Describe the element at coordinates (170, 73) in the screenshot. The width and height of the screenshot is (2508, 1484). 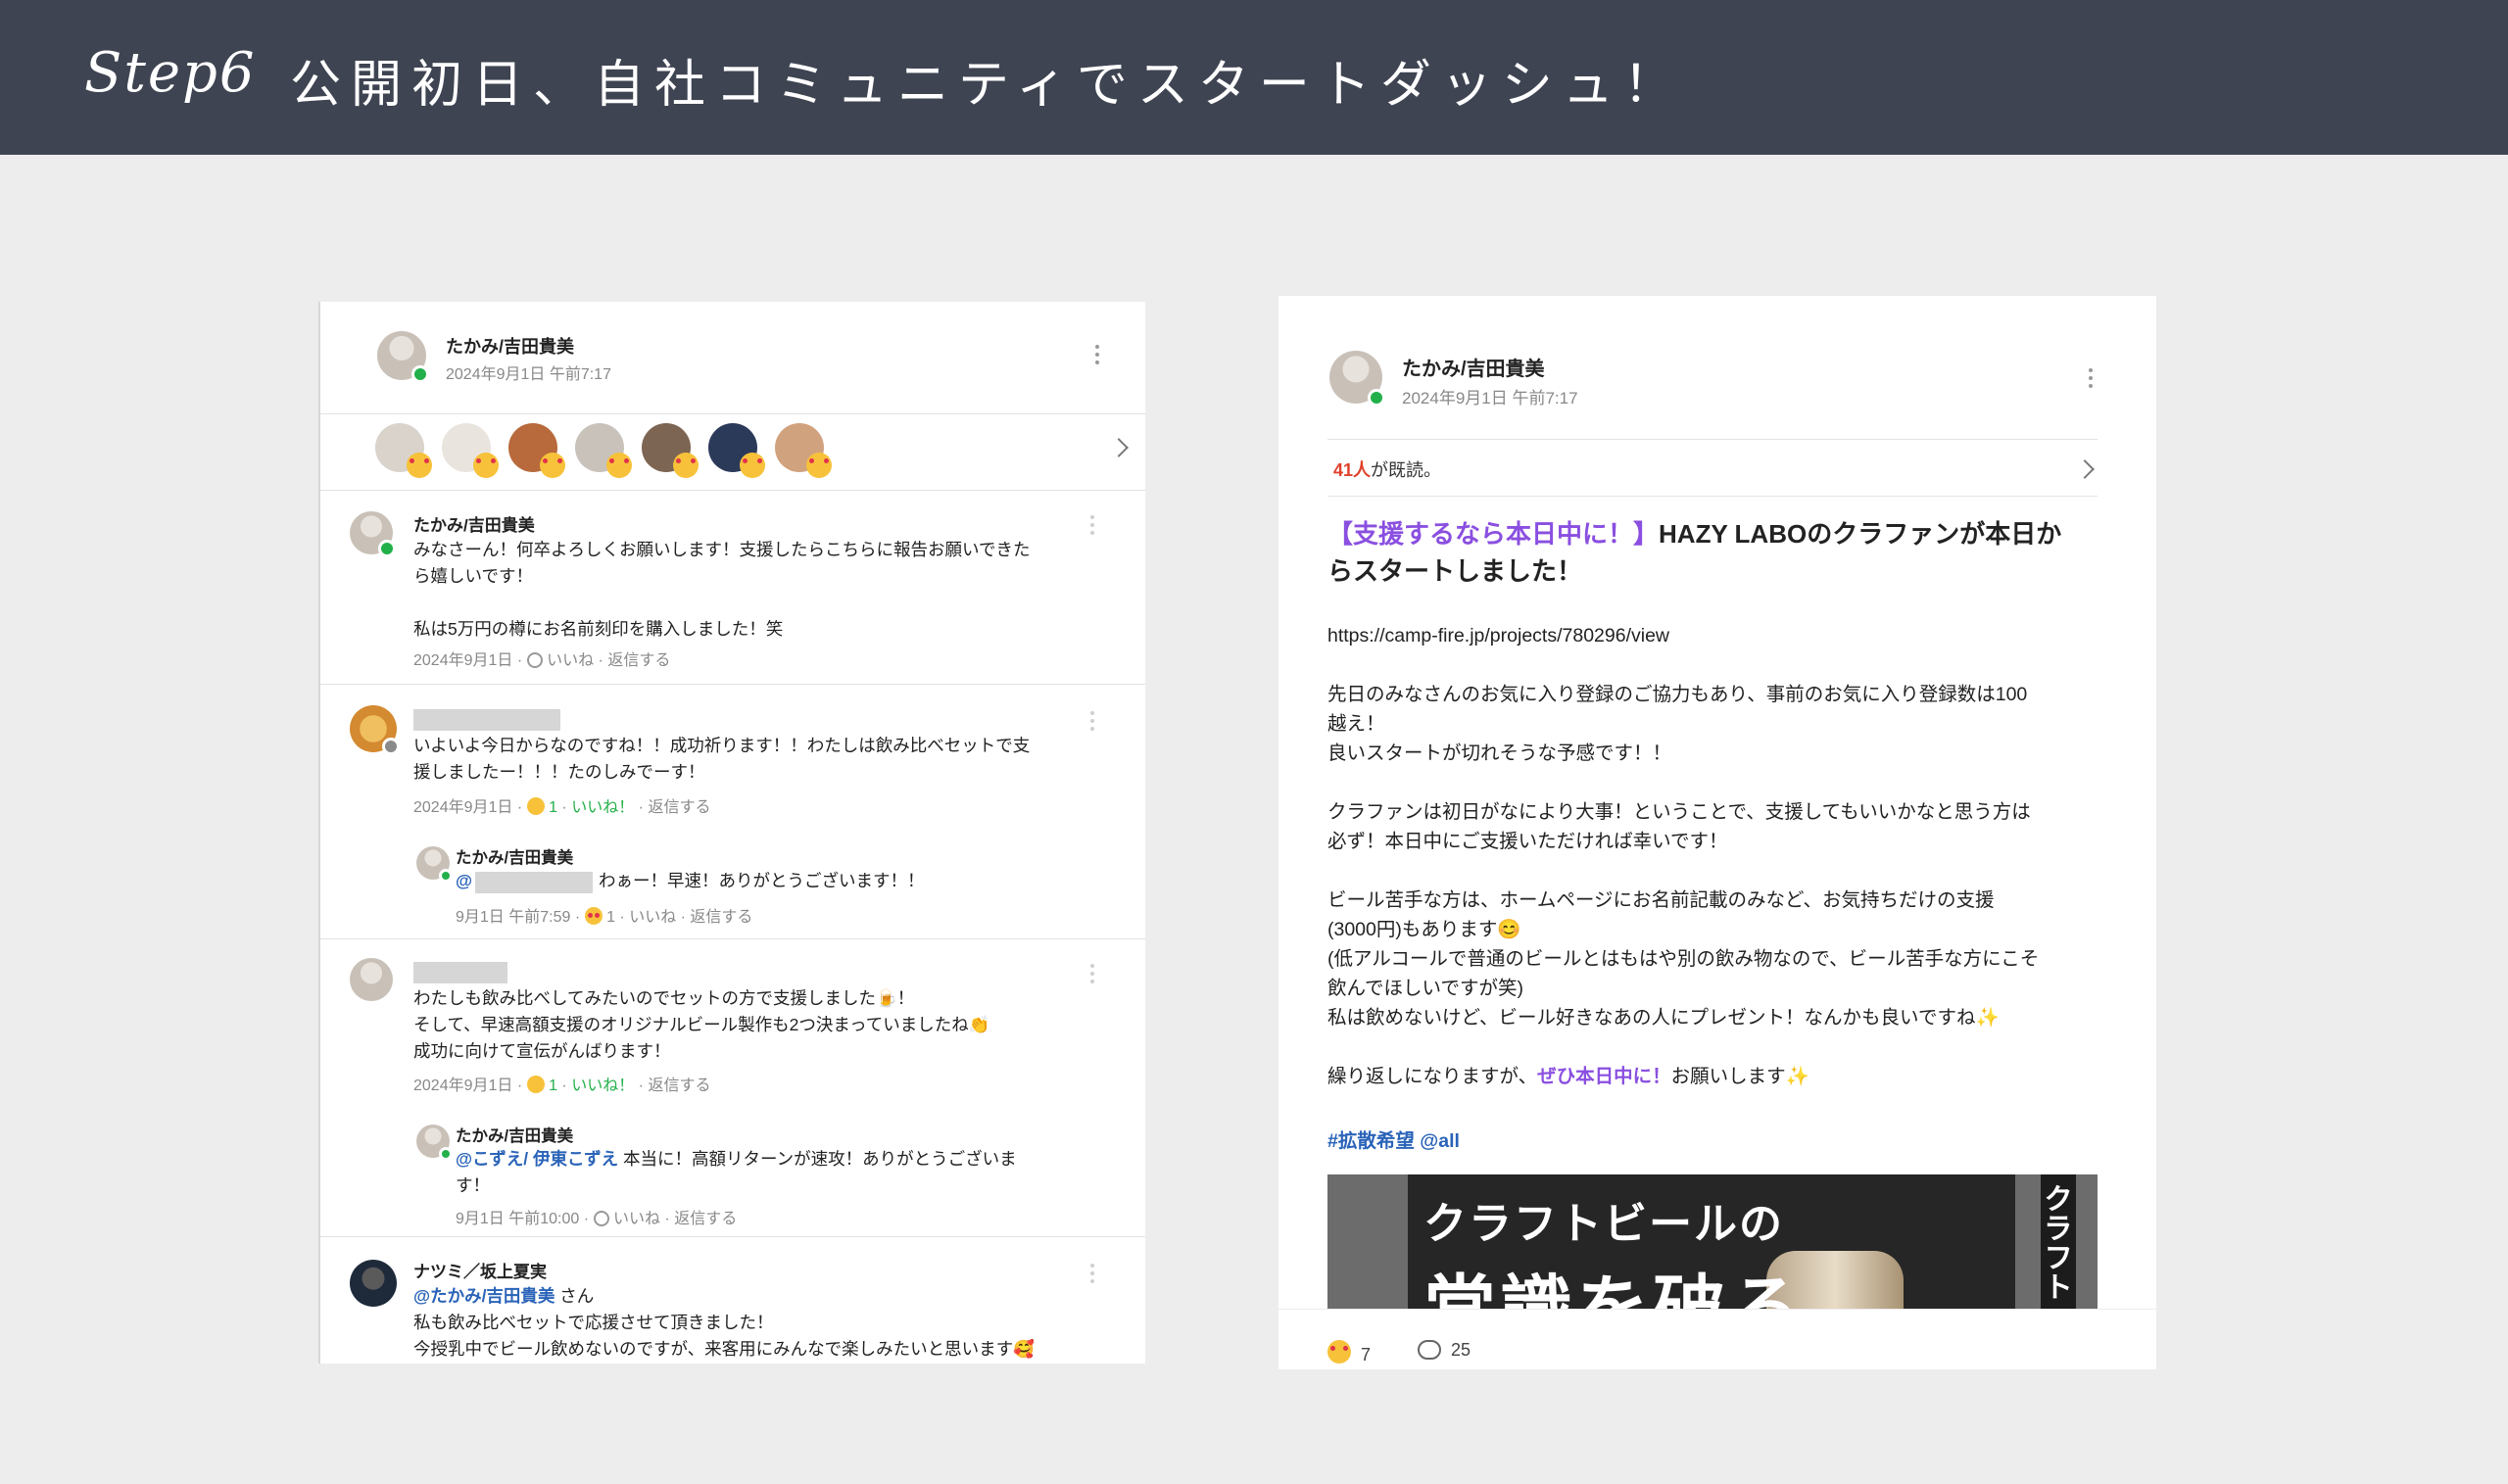
I see `step-label: Step6` at that location.